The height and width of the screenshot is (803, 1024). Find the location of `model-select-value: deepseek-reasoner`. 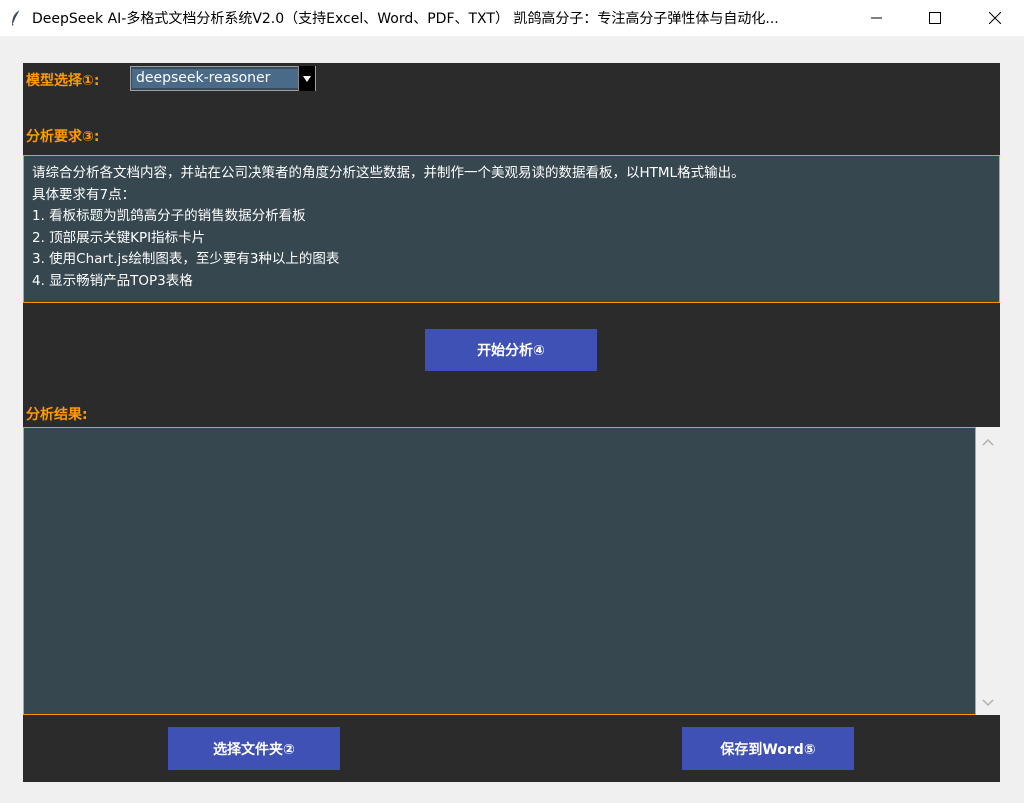

model-select-value: deepseek-reasoner is located at coordinates (215, 78).